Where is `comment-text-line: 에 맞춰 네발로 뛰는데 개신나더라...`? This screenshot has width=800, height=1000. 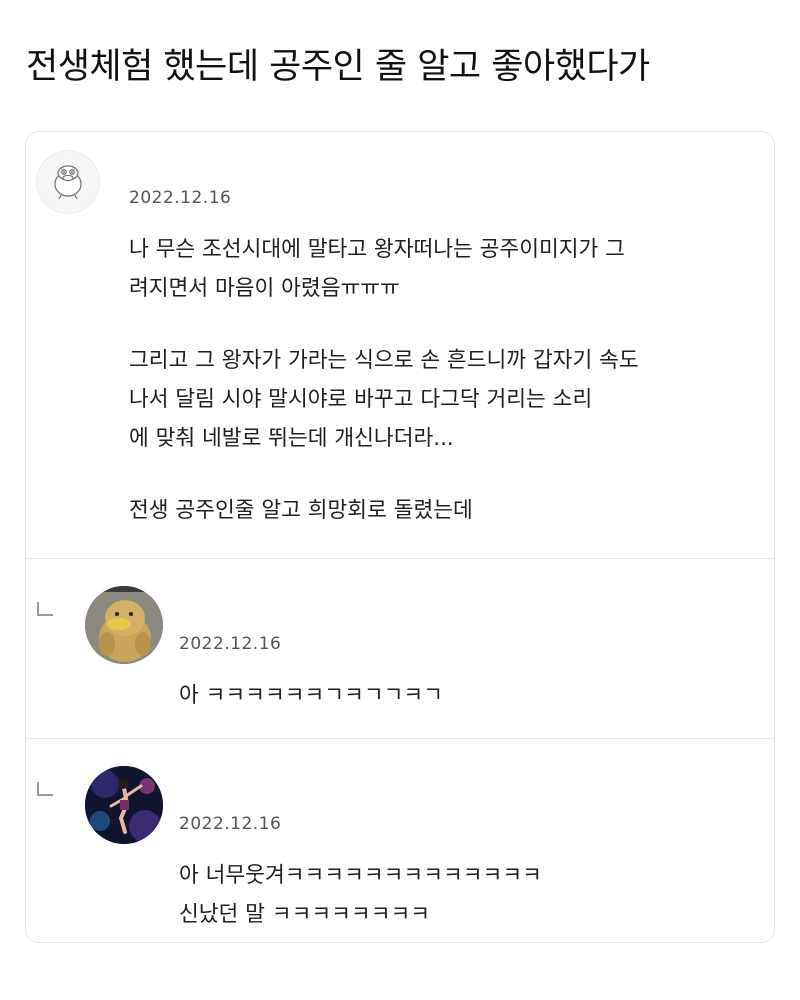
comment-text-line: 에 맞춰 네발로 뛰는데 개신나더라... is located at coordinates (291, 438).